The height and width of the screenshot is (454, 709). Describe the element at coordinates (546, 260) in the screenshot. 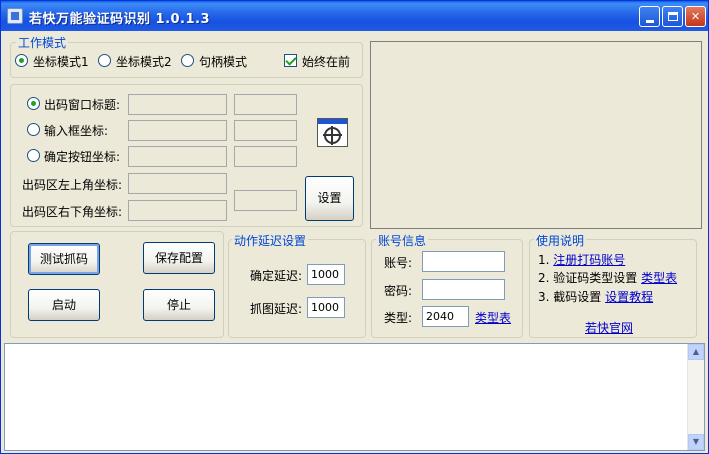

I see `usage-item-1-text: 1.` at that location.